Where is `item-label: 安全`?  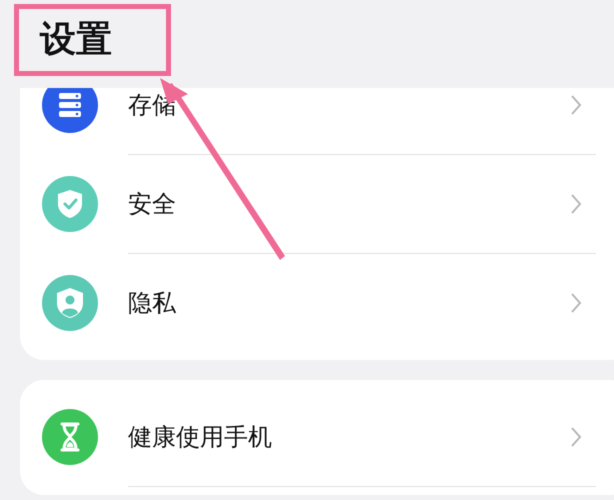 item-label: 安全 is located at coordinates (152, 204).